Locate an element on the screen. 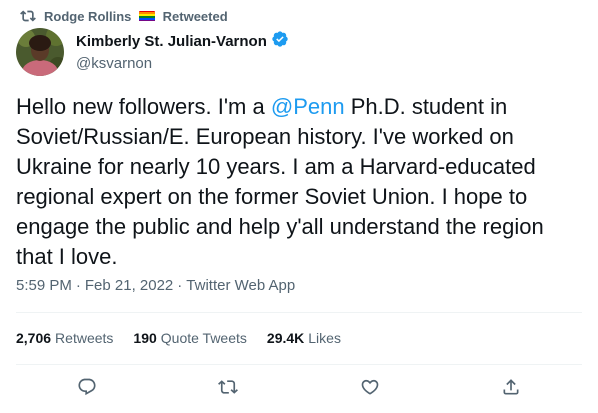 The height and width of the screenshot is (413, 598). likes-label: Likes is located at coordinates (324, 338).